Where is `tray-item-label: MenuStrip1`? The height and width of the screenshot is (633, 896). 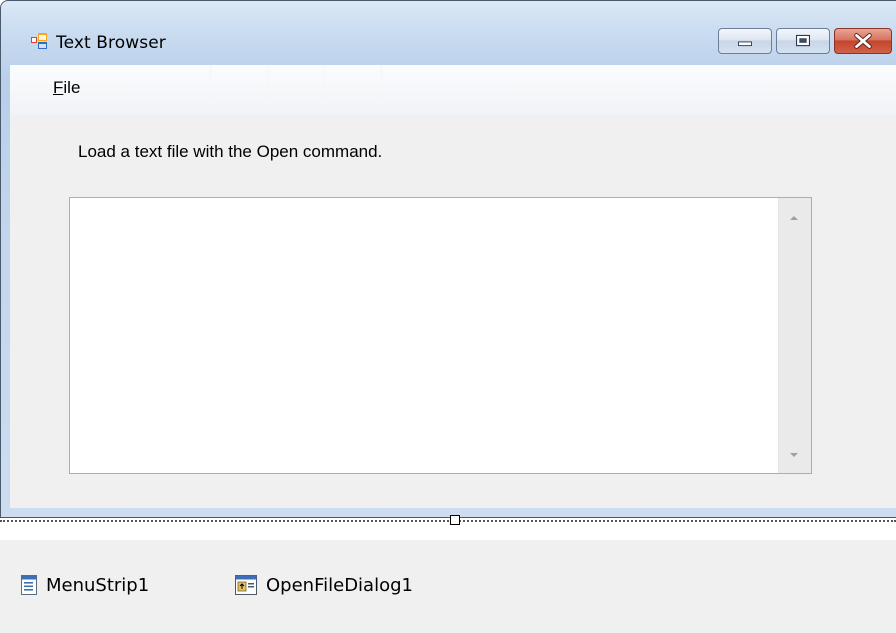 tray-item-label: MenuStrip1 is located at coordinates (98, 585).